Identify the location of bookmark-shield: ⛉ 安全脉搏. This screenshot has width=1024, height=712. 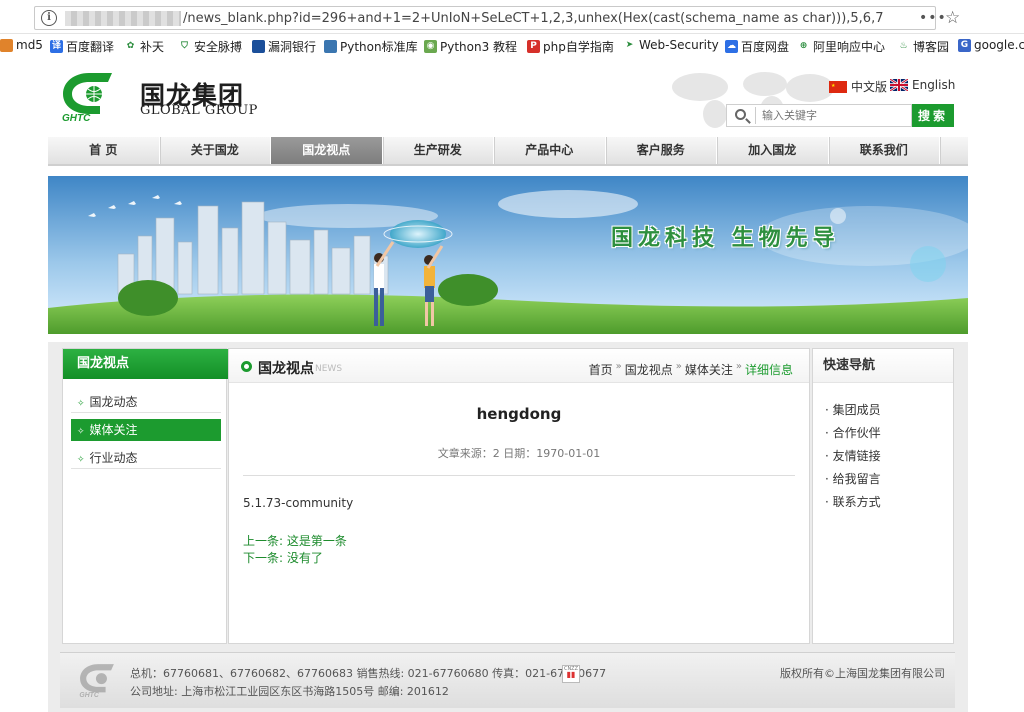
(210, 46).